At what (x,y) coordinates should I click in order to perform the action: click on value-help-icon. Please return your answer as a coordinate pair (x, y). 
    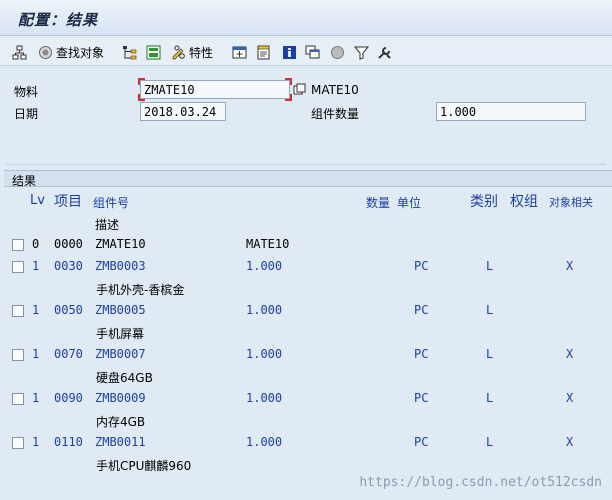
    Looking at the image, I should click on (299, 89).